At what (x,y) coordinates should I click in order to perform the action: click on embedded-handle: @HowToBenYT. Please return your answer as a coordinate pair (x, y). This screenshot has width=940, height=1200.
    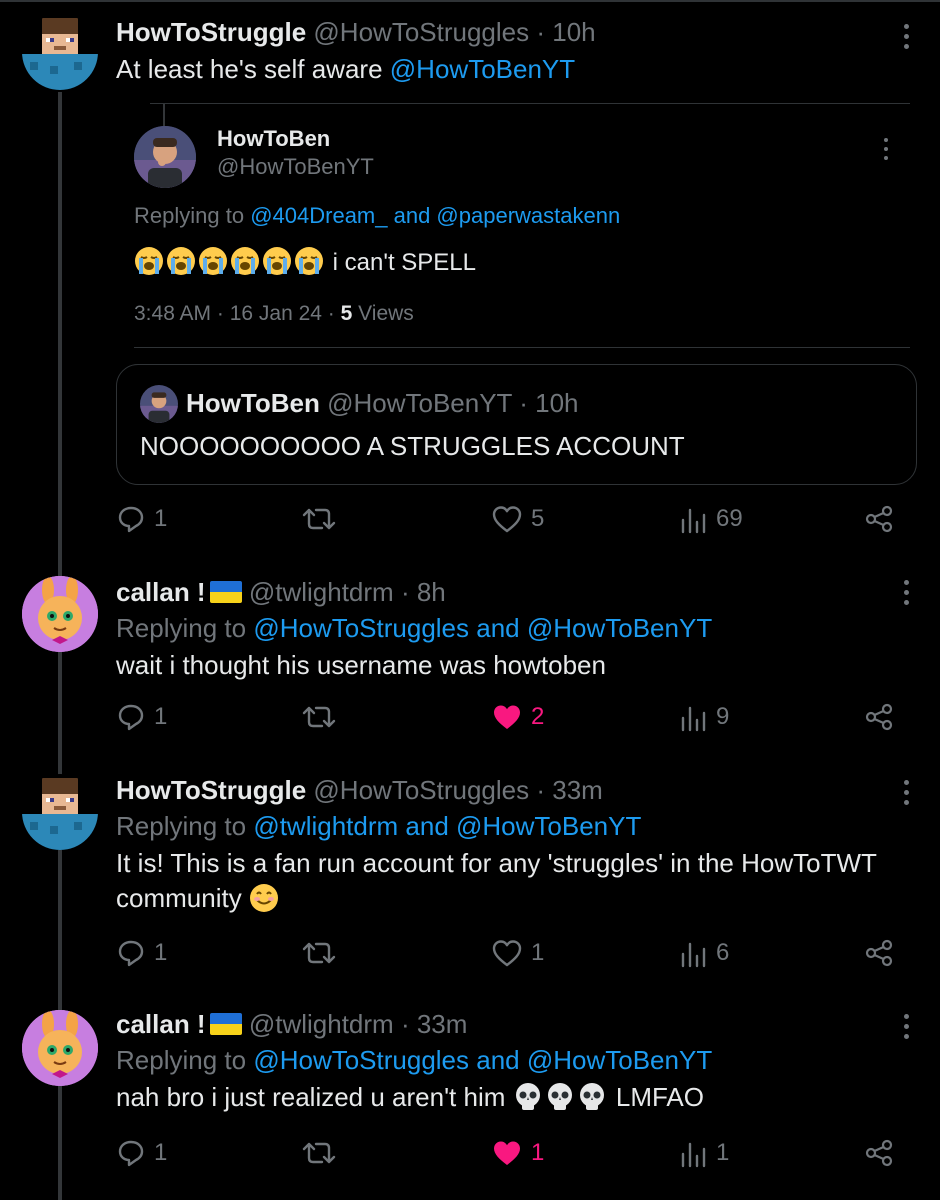
    Looking at the image, I should click on (295, 166).